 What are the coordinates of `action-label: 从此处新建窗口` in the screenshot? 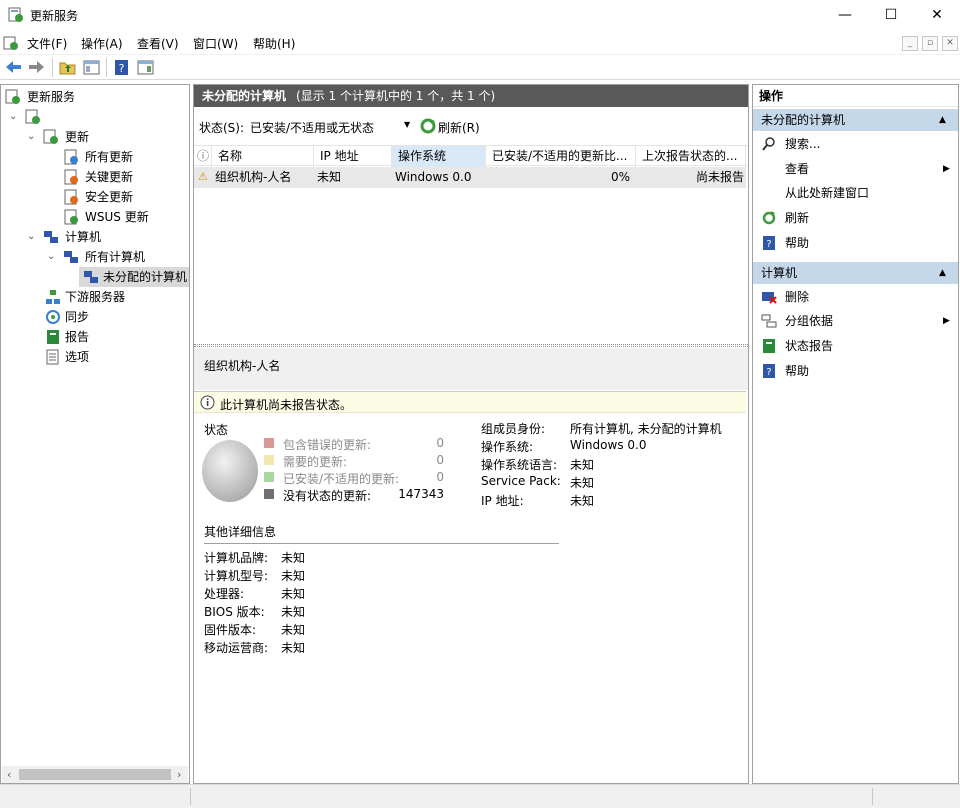 It's located at (827, 193).